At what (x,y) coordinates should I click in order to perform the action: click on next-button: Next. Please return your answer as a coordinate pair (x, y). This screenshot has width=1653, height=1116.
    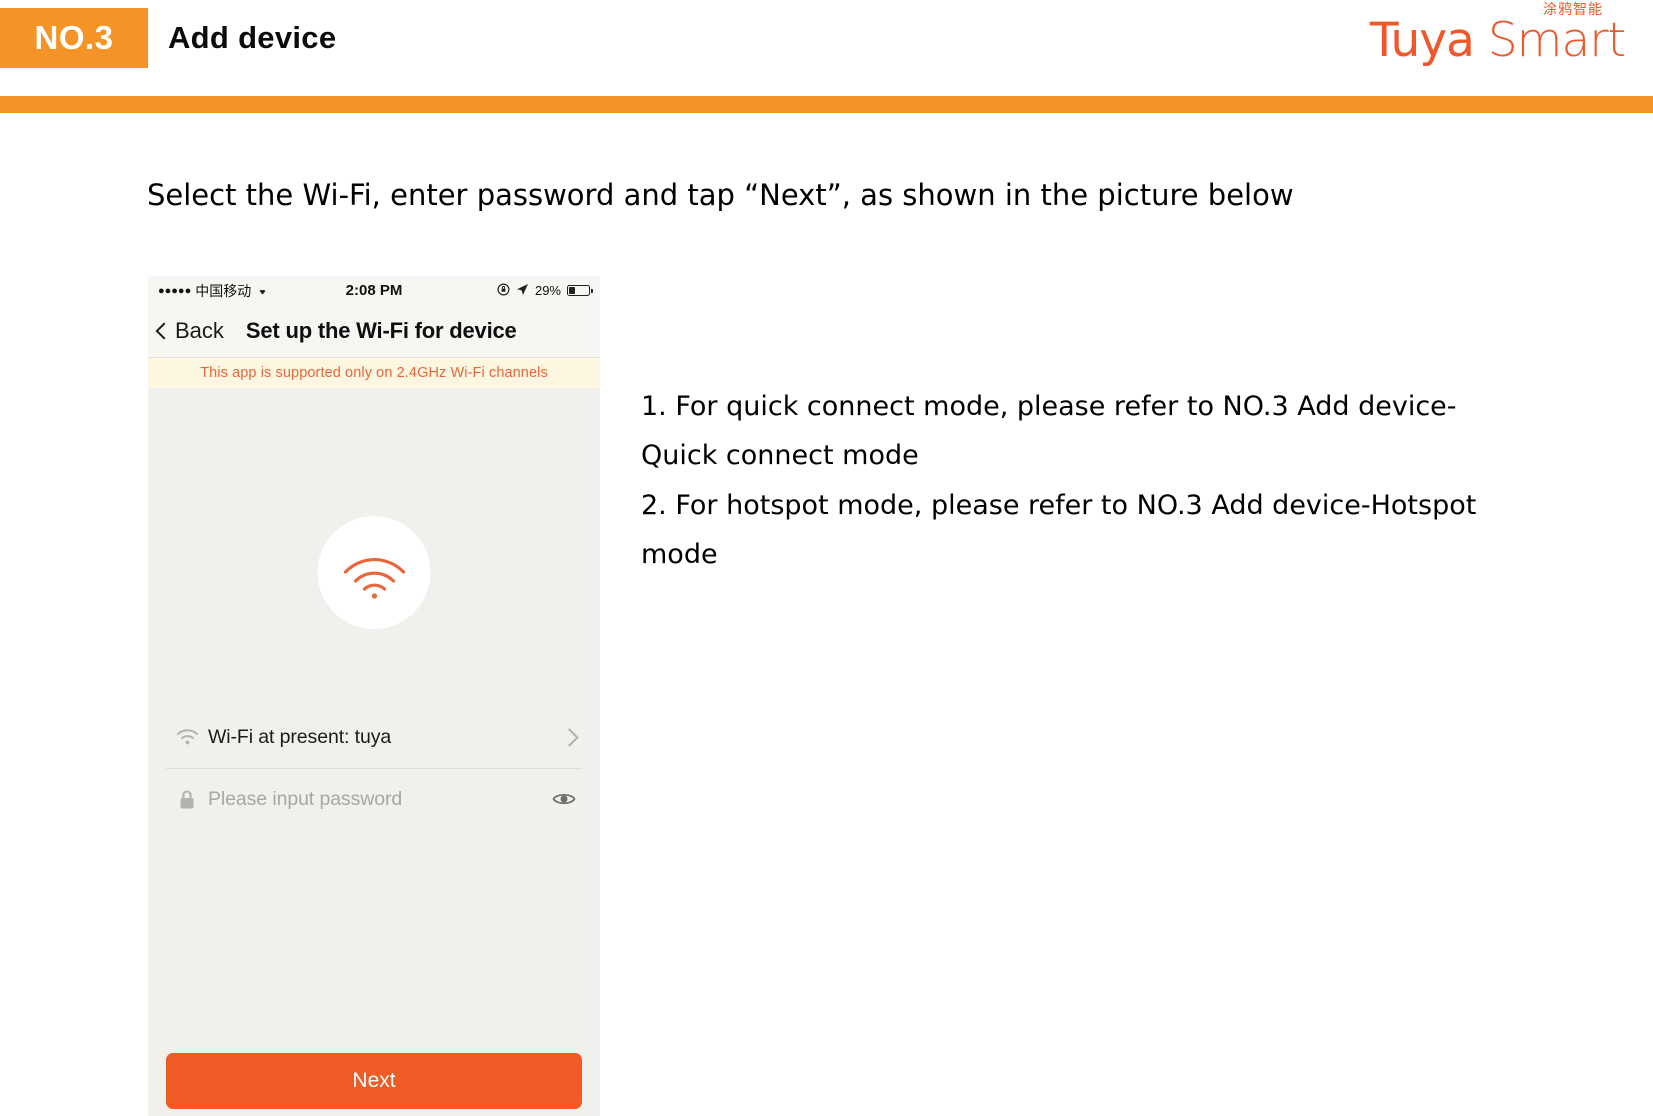
    Looking at the image, I should click on (374, 1081).